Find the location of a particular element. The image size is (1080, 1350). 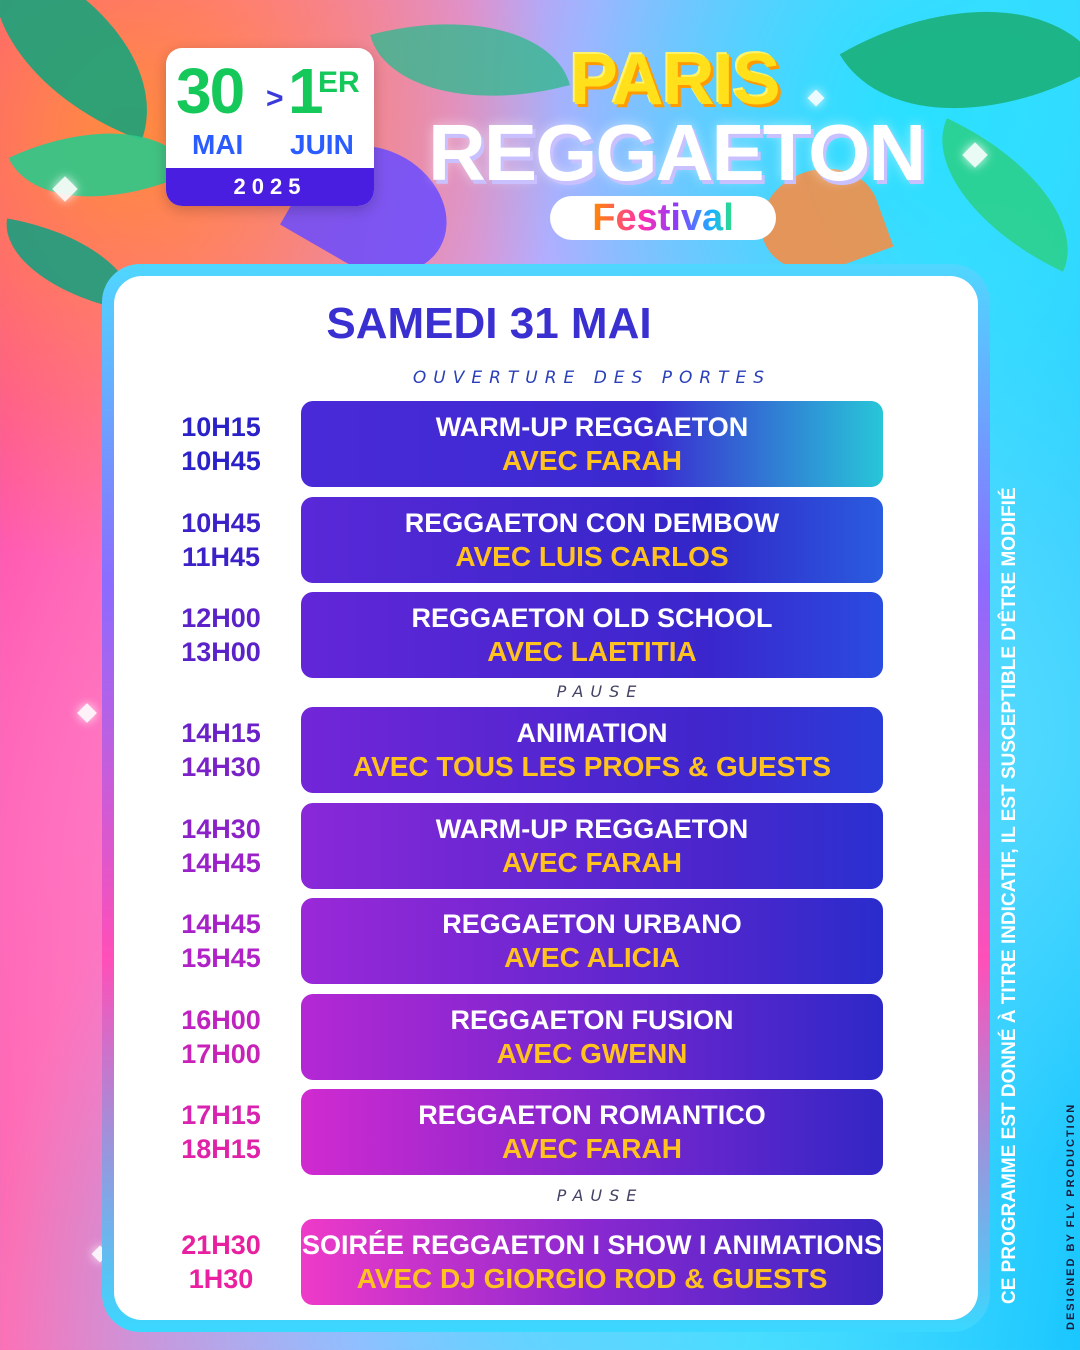

schedule-time: 10H15 10H45 is located at coordinates (221, 444).